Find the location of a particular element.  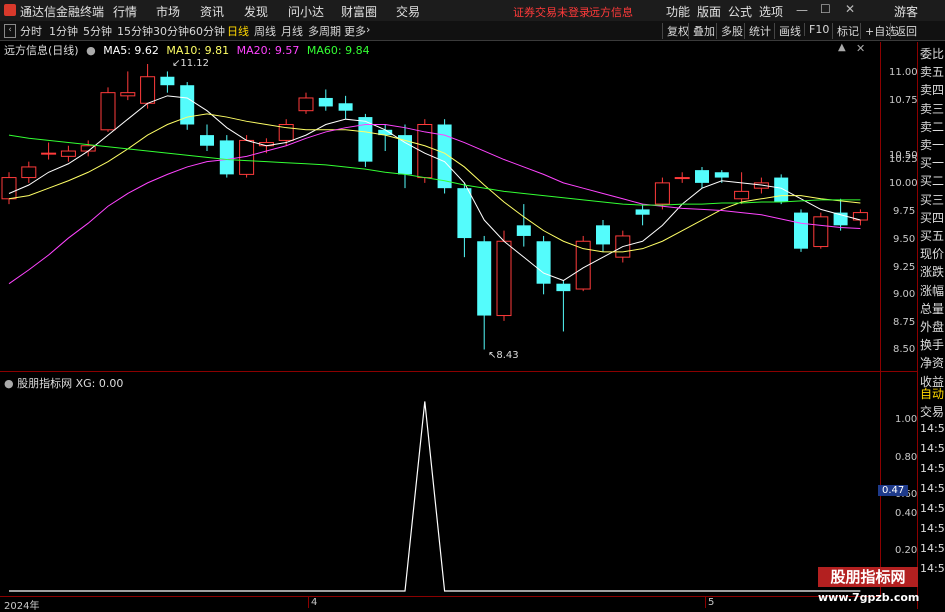

sidebar-item-0: 委比 is located at coordinates (932, 54).